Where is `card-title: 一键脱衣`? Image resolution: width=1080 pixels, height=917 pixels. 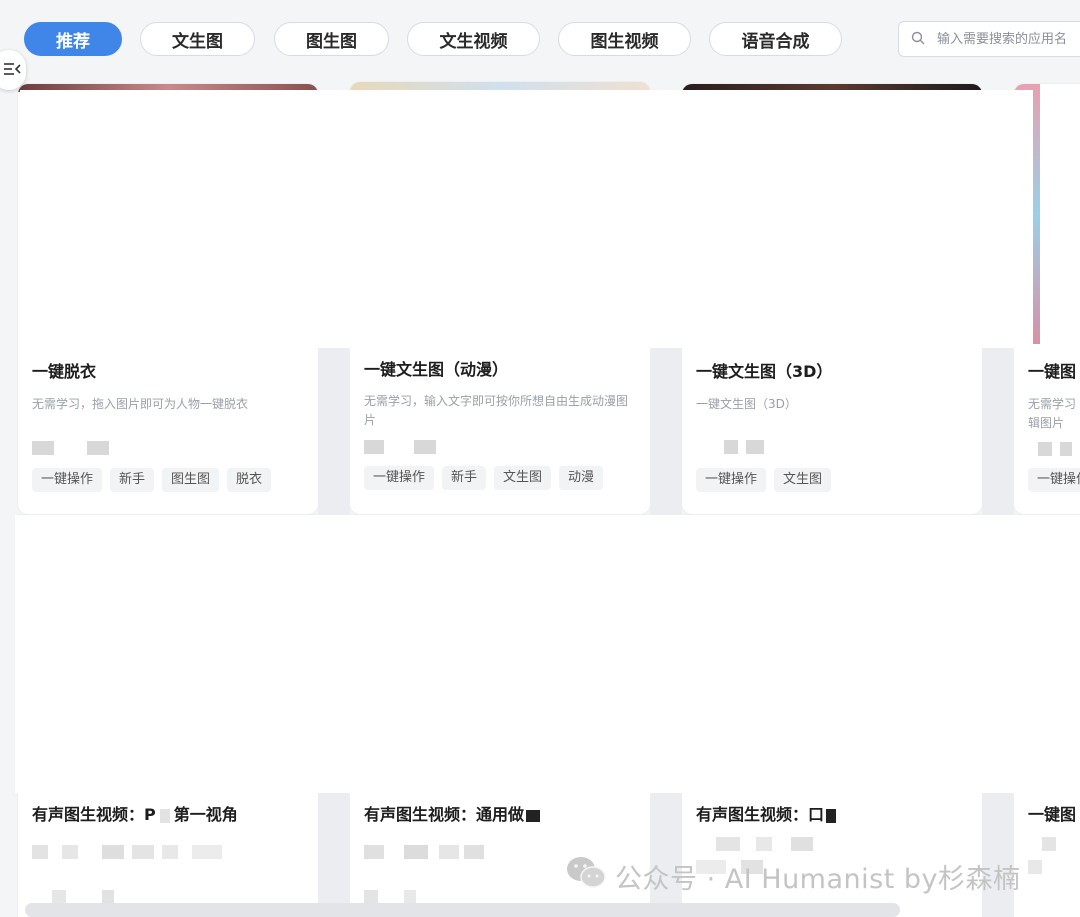 card-title: 一键脱衣 is located at coordinates (64, 371).